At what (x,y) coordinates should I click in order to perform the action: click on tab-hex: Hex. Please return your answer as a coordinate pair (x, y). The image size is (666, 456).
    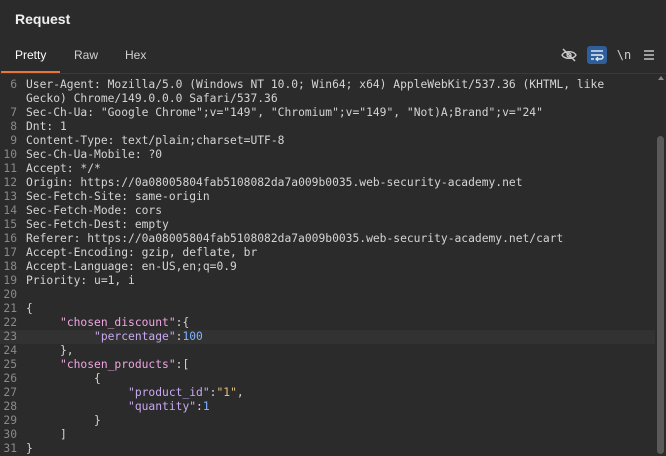
    Looking at the image, I should click on (135, 55).